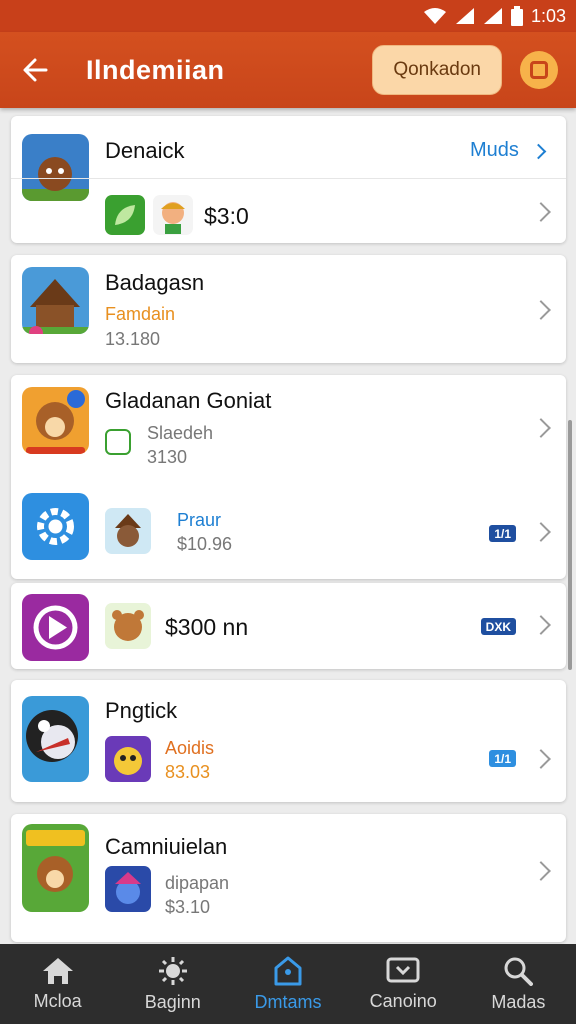  What do you see at coordinates (548, 15) in the screenshot?
I see `status-time: 1:03` at bounding box center [548, 15].